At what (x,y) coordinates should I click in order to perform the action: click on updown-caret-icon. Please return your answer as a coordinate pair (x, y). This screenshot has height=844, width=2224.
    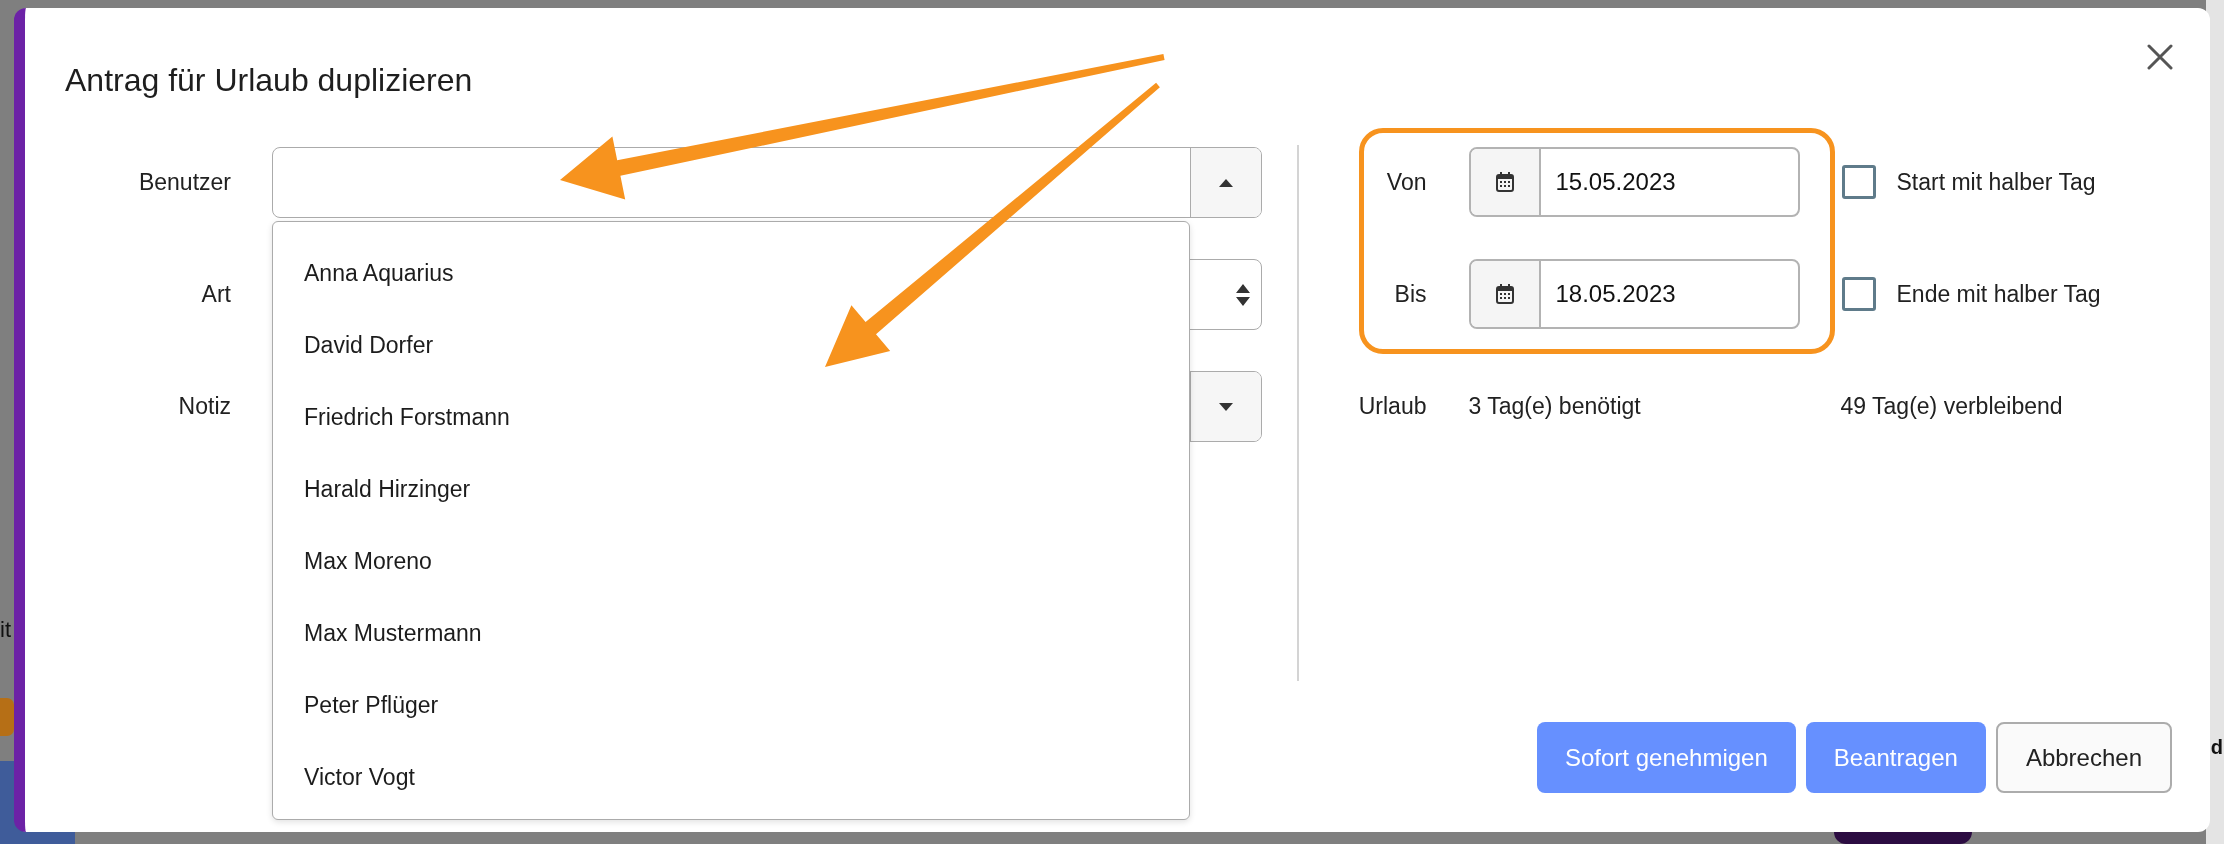
    Looking at the image, I should click on (1243, 294).